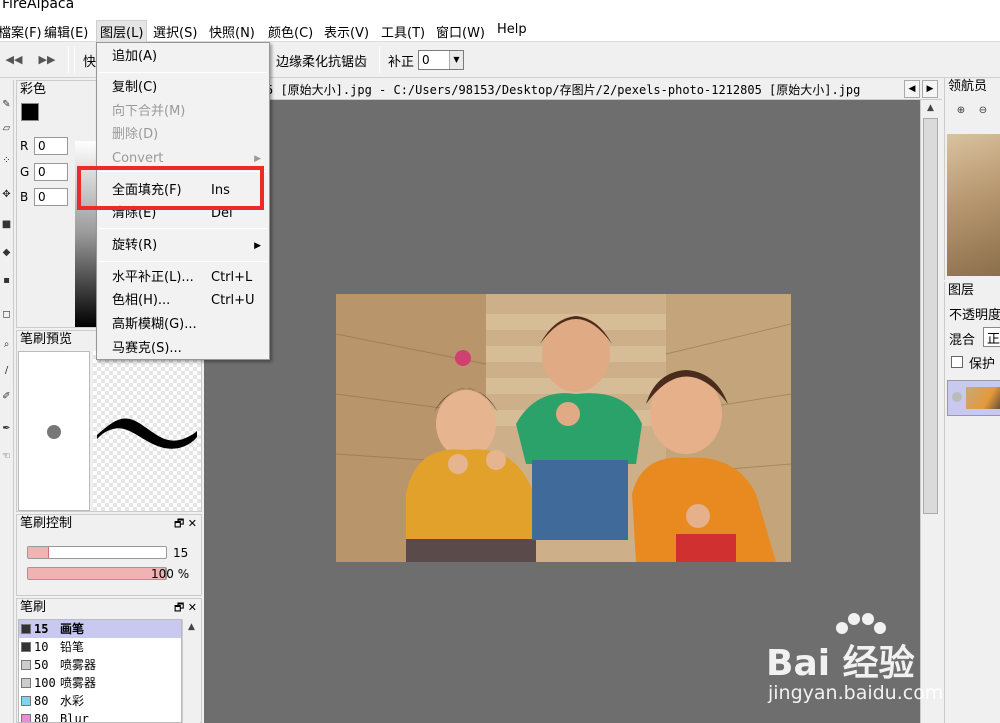  I want to click on lasso-tool-icon: ⌕, so click(6, 345).